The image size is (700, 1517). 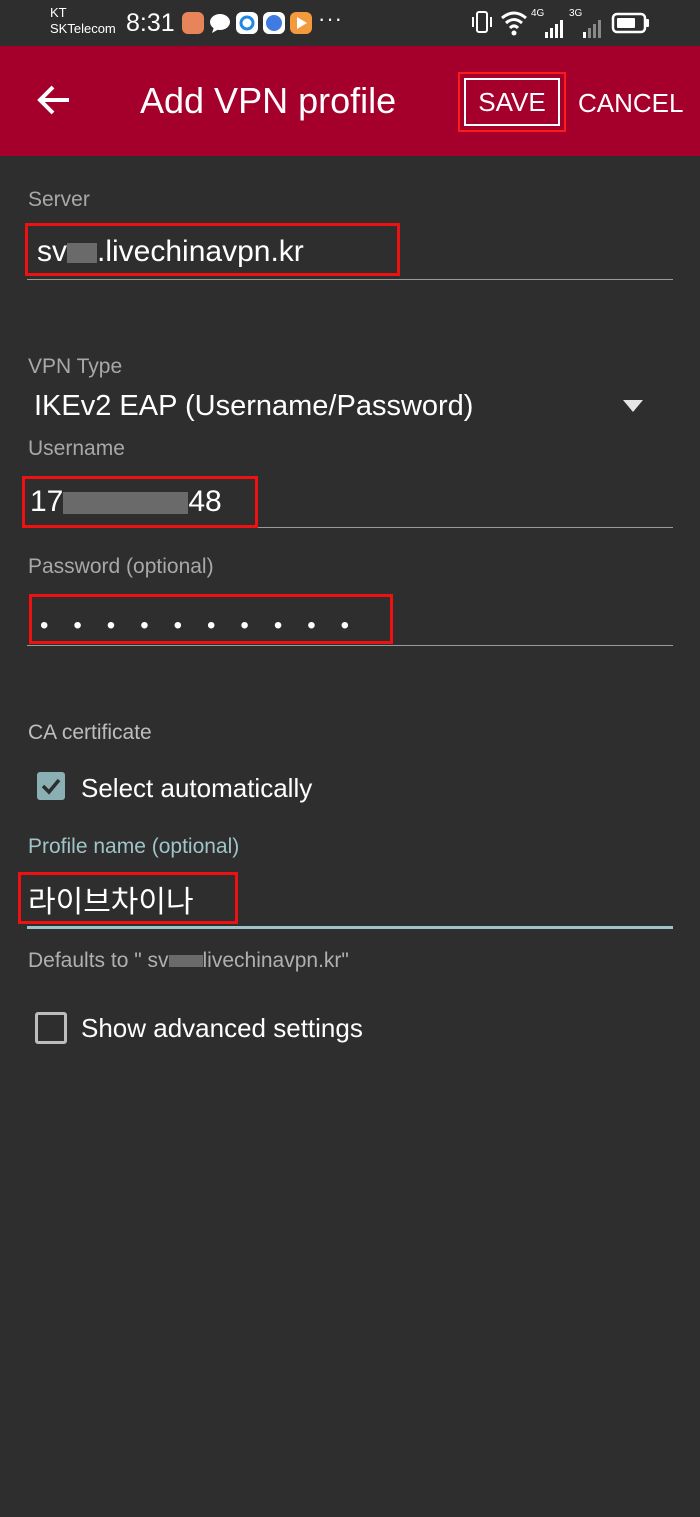 I want to click on vpn-type-select: IKEv2 EAP (Username/Password), so click(x=253, y=406).